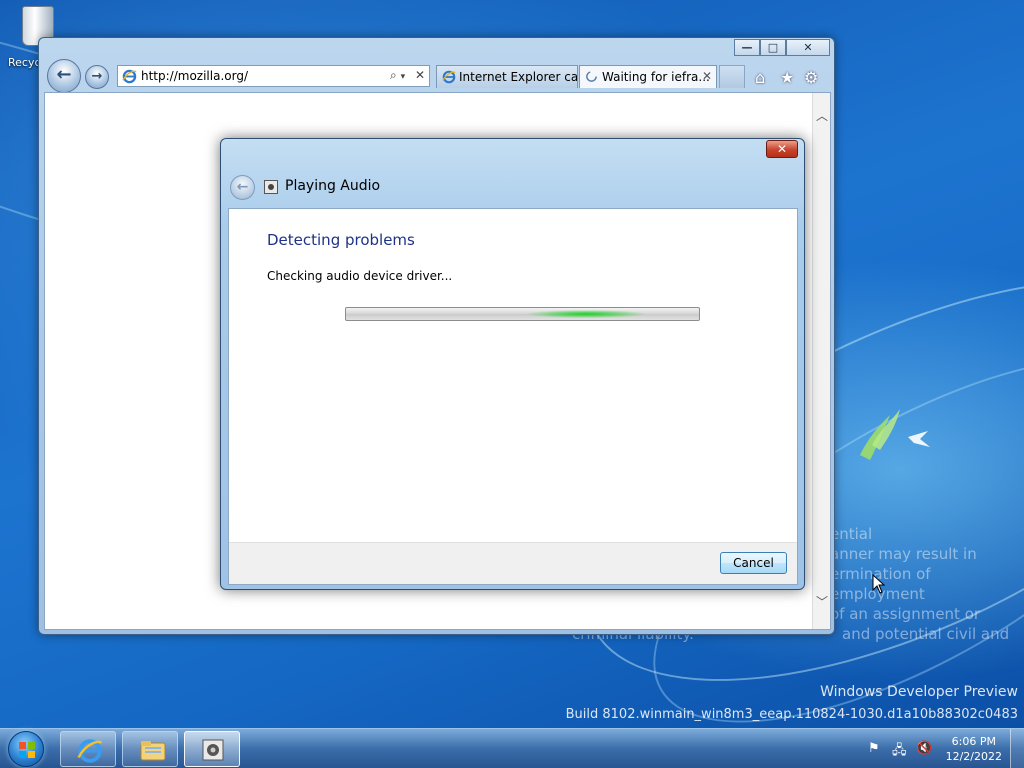  What do you see at coordinates (808, 47) in the screenshot?
I see `close-button: ✕` at bounding box center [808, 47].